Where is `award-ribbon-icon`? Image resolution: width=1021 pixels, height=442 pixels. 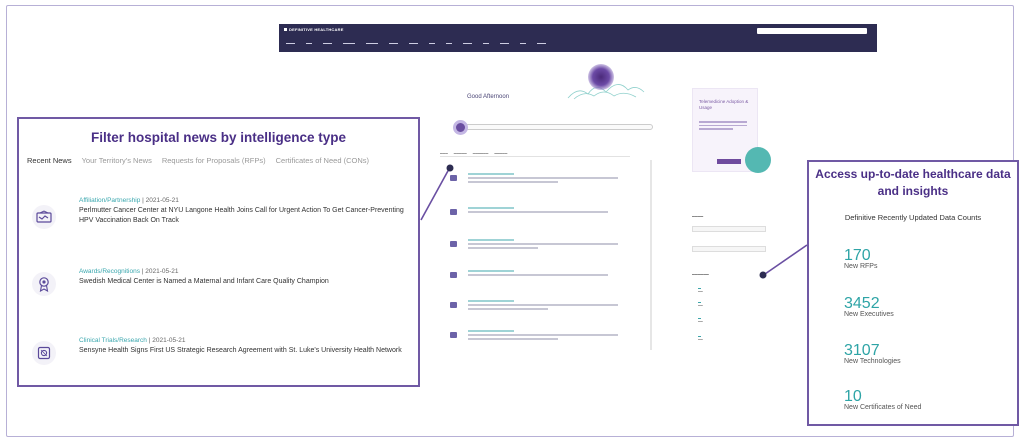 award-ribbon-icon is located at coordinates (44, 284).